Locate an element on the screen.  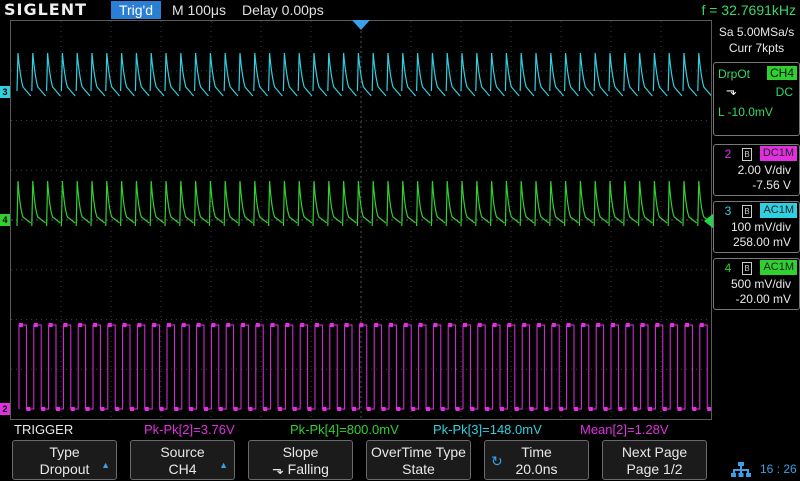
measurement-pkpk-ch4: Pk-Pk[4]=800.0mV is located at coordinates (344, 429).